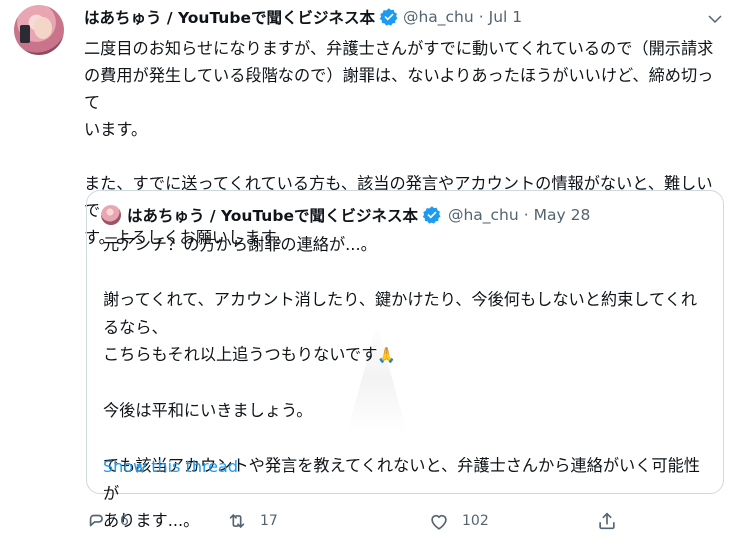  What do you see at coordinates (387, 355) in the screenshot?
I see `folded-hands-emoji: 🙏` at bounding box center [387, 355].